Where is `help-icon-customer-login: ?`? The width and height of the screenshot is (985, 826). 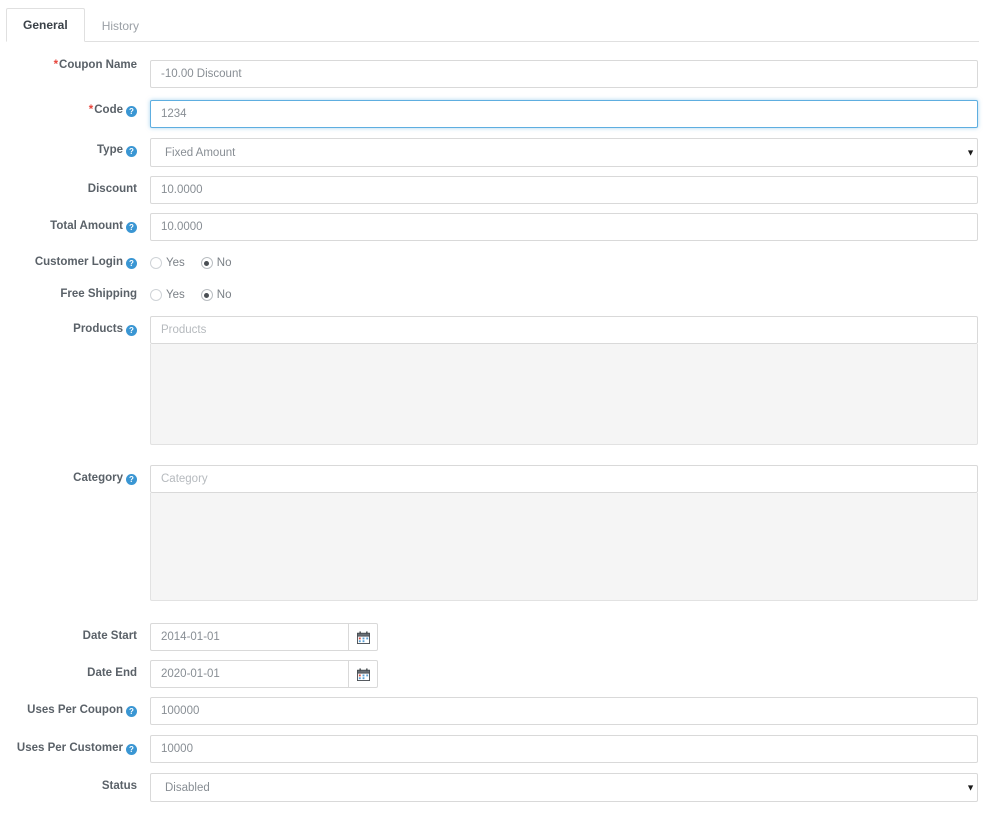
help-icon-customer-login: ? is located at coordinates (131, 263).